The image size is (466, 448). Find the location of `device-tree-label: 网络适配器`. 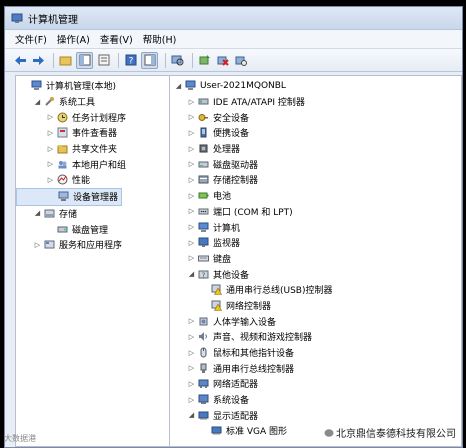

device-tree-label: 网络适配器 is located at coordinates (236, 385).